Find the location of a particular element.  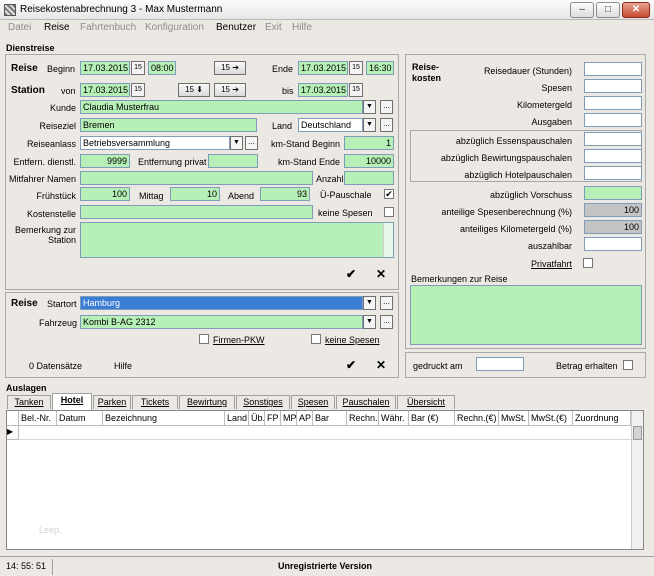

col-bezeichnung: Bezeichnung is located at coordinates (164, 418).